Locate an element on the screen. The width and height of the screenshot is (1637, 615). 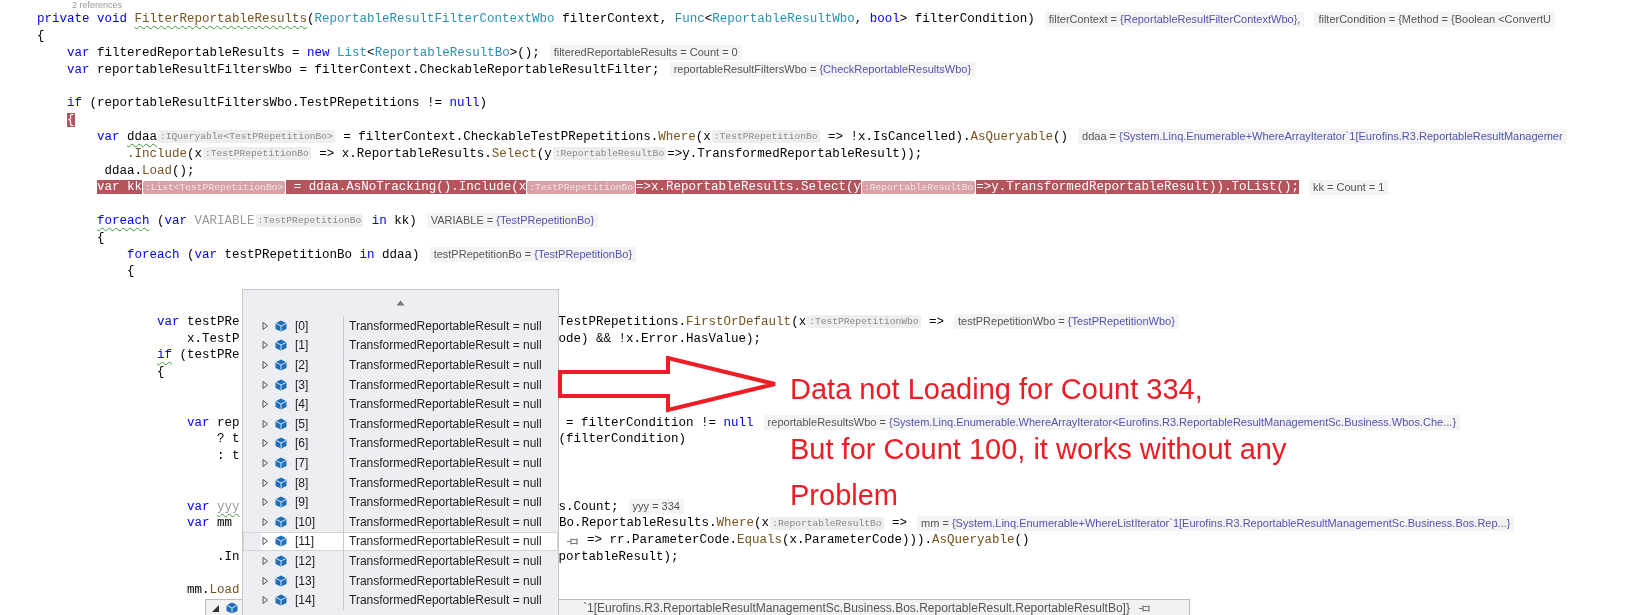
datatip-row: [10] TransformedReportableResult = null is located at coordinates (400, 521).